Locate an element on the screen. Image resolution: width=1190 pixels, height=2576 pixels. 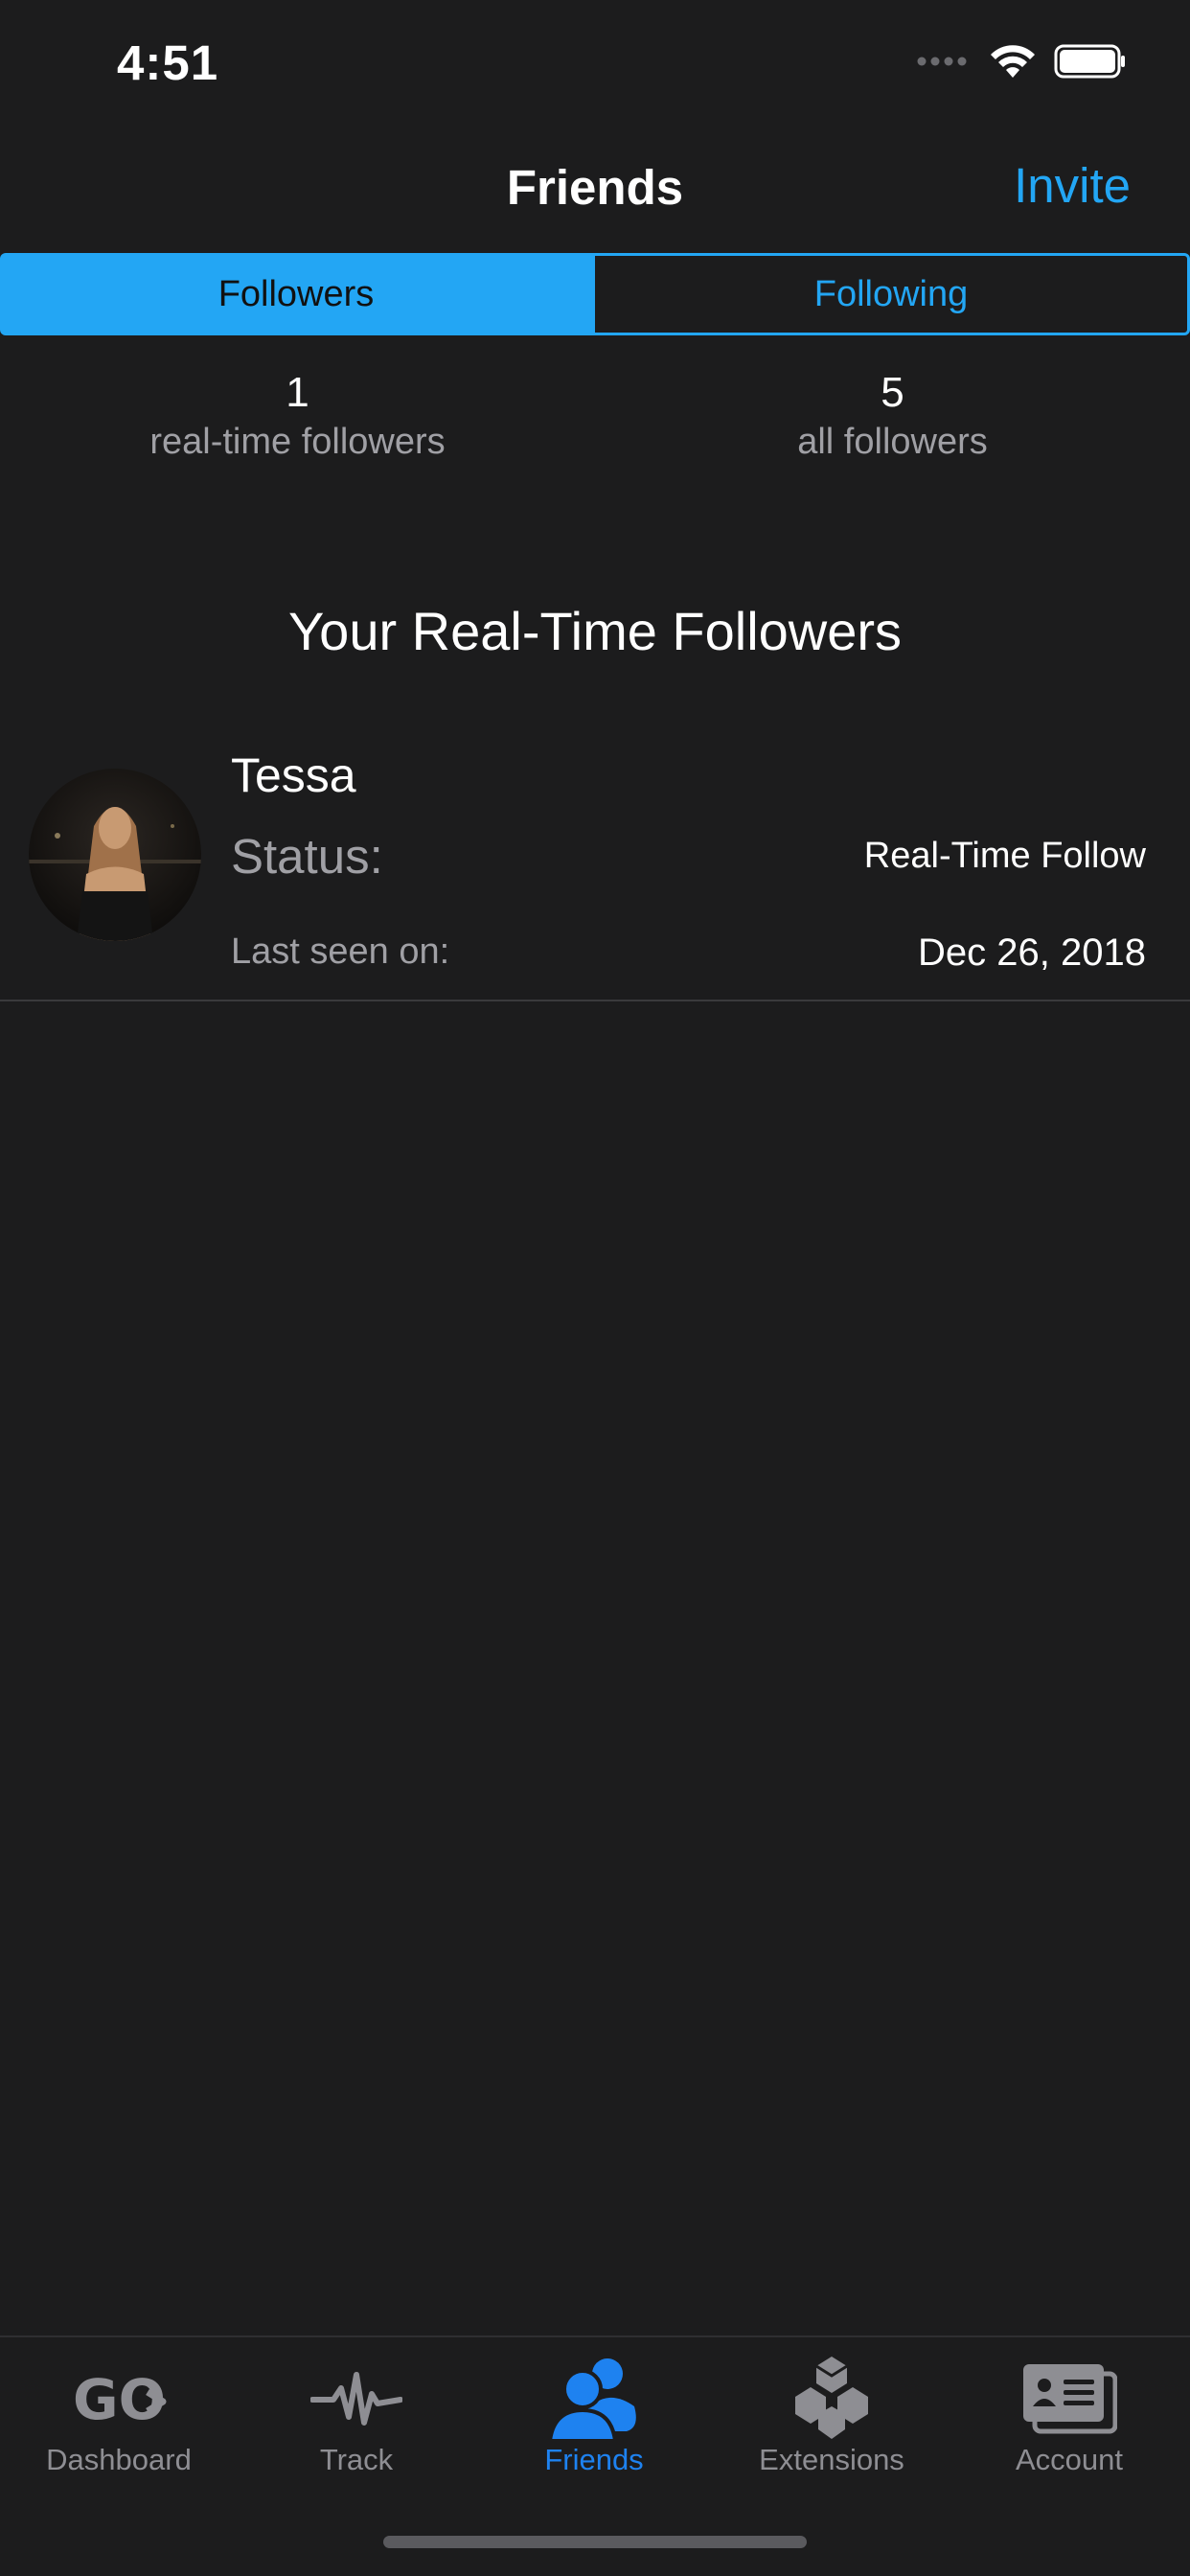
last-seen-label: Last seen on: is located at coordinates (341, 952).